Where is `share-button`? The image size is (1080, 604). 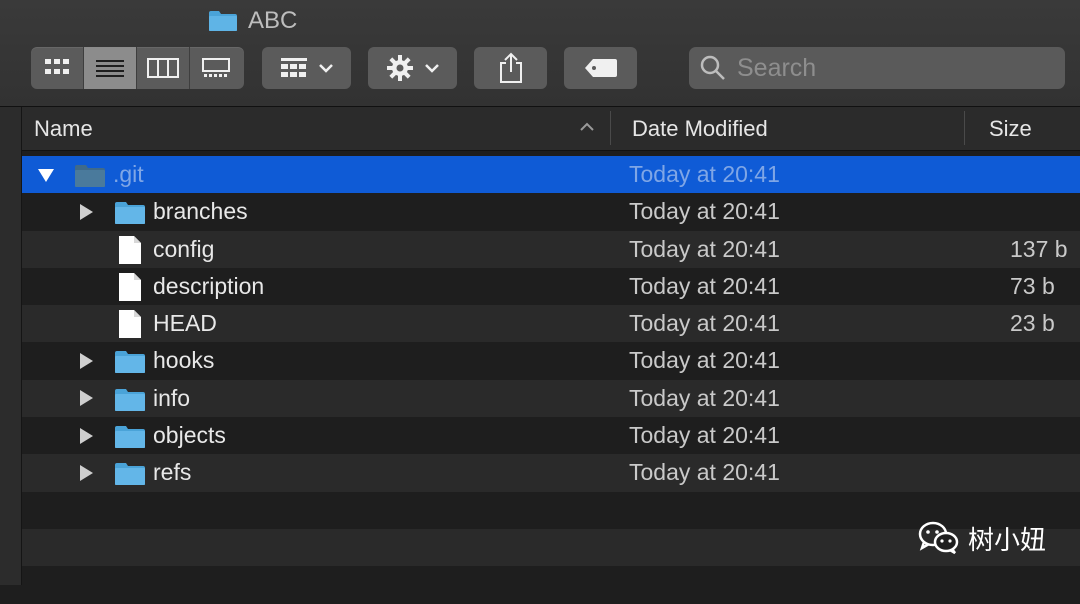 share-button is located at coordinates (510, 68).